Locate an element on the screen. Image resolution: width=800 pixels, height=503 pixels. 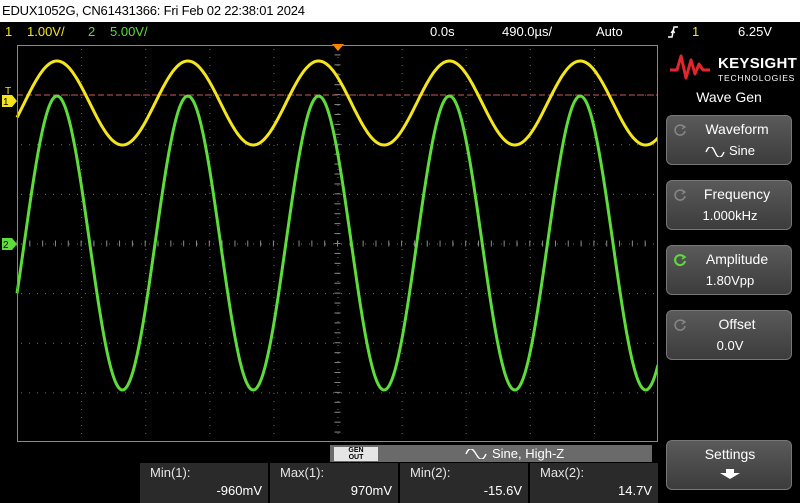
softkey-offset: Offset 0.0V is located at coordinates (729, 335).